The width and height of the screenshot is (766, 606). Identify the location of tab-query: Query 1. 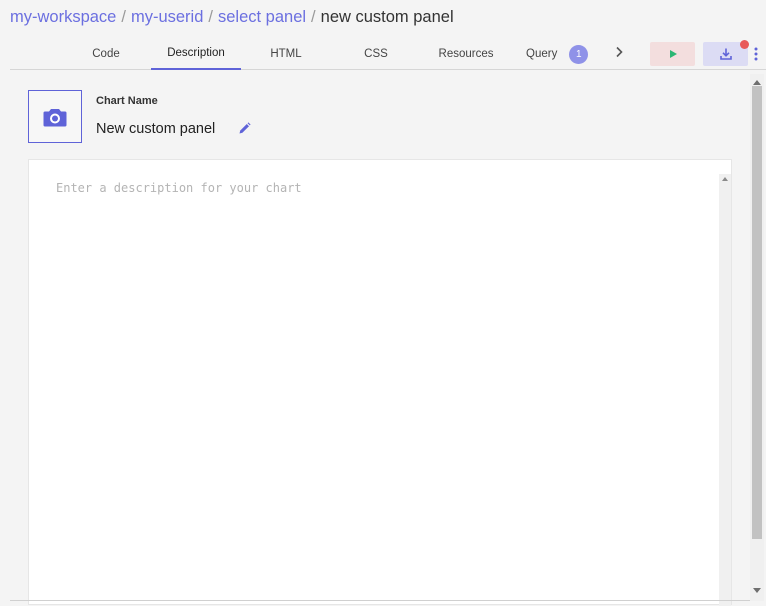
(561, 54).